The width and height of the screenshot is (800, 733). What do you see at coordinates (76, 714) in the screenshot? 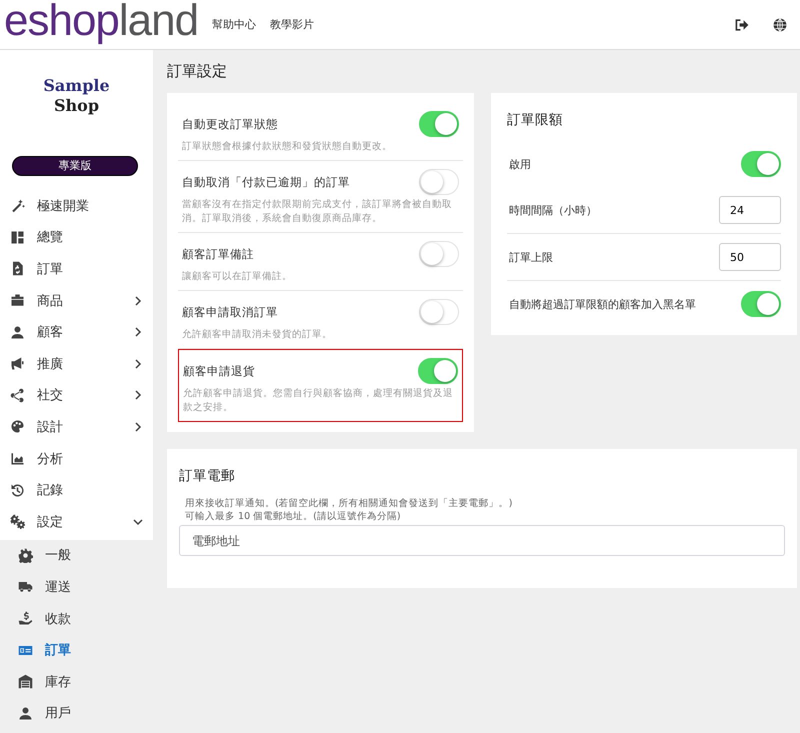
I see `submenu-item: 用戶` at bounding box center [76, 714].